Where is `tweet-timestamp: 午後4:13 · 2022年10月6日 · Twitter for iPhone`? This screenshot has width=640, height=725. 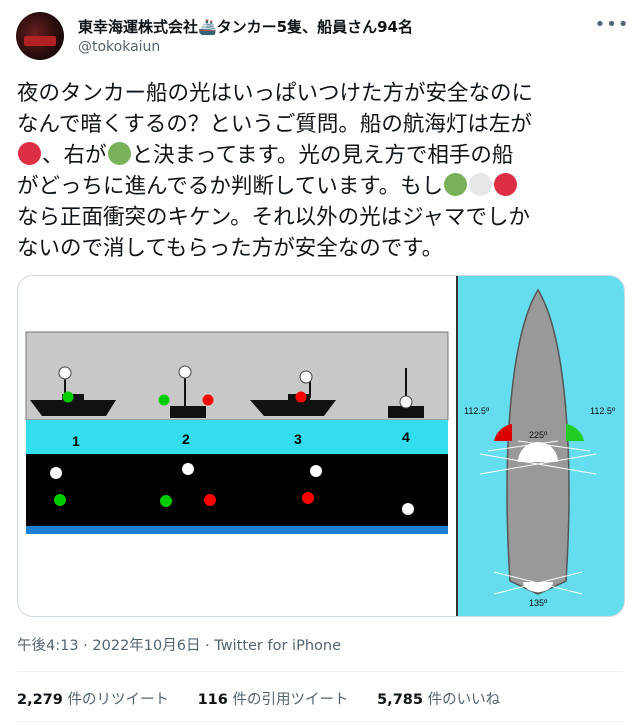 tweet-timestamp: 午後4:13 · 2022年10月6日 · Twitter for iPhone is located at coordinates (179, 644).